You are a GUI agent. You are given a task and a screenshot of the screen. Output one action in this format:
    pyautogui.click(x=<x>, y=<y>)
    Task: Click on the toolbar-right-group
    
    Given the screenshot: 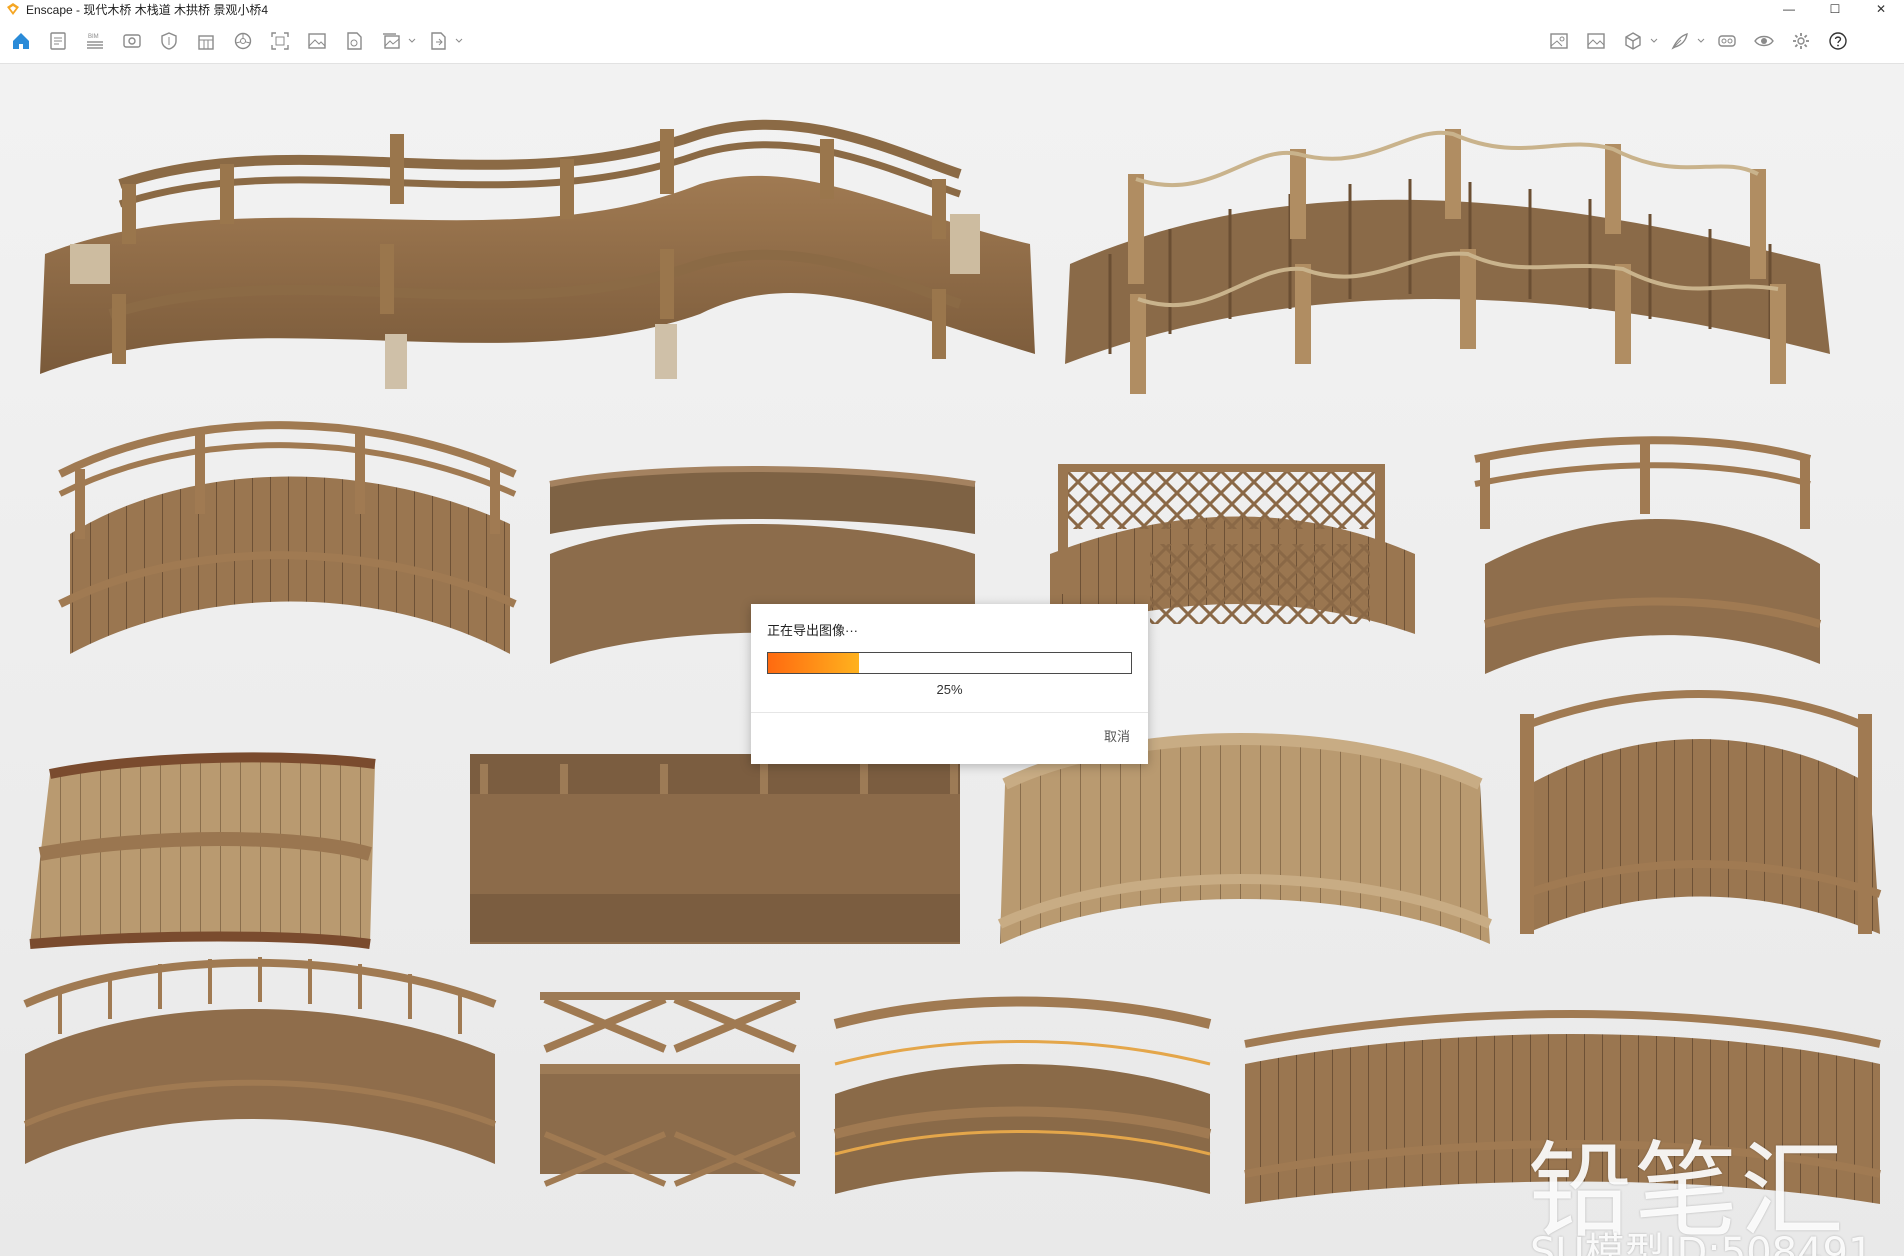 What is the action you would take?
    pyautogui.click(x=1702, y=41)
    